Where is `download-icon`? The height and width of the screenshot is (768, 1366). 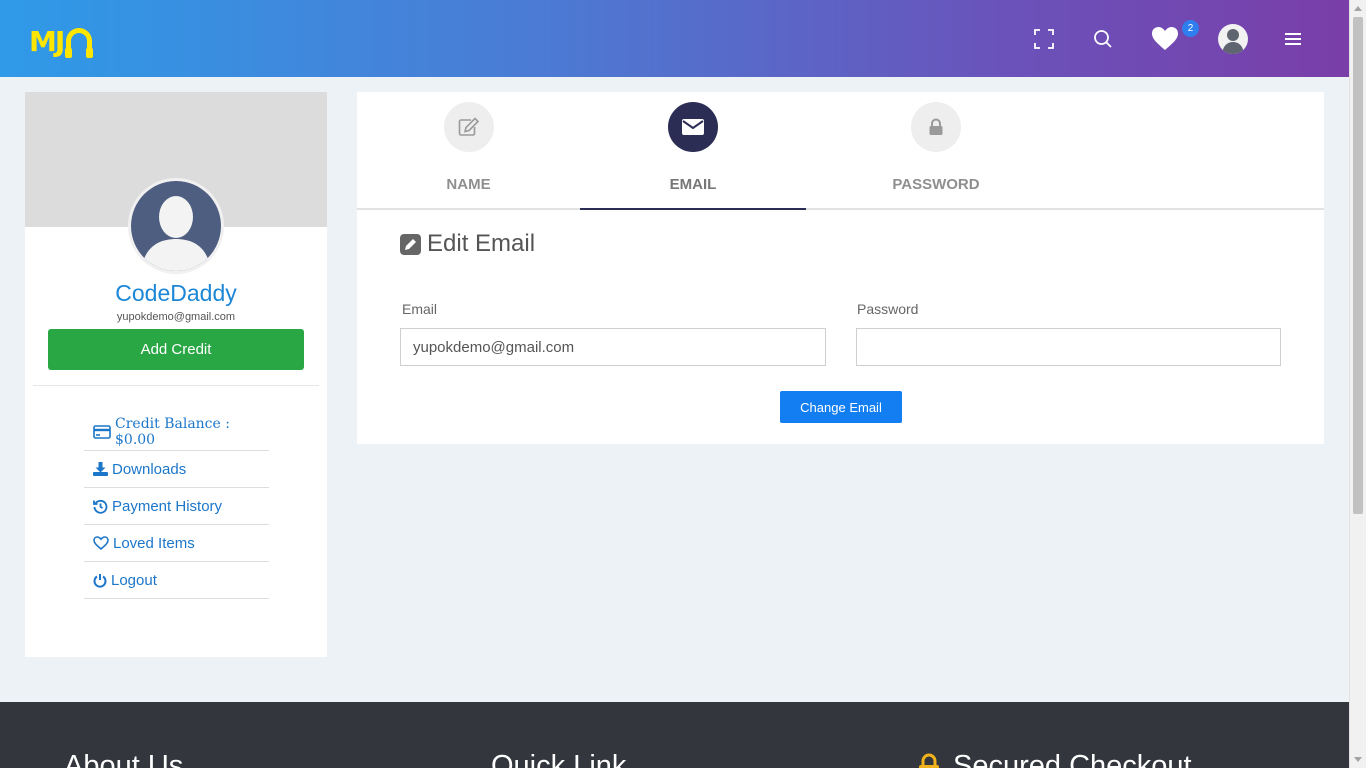 download-icon is located at coordinates (100, 469).